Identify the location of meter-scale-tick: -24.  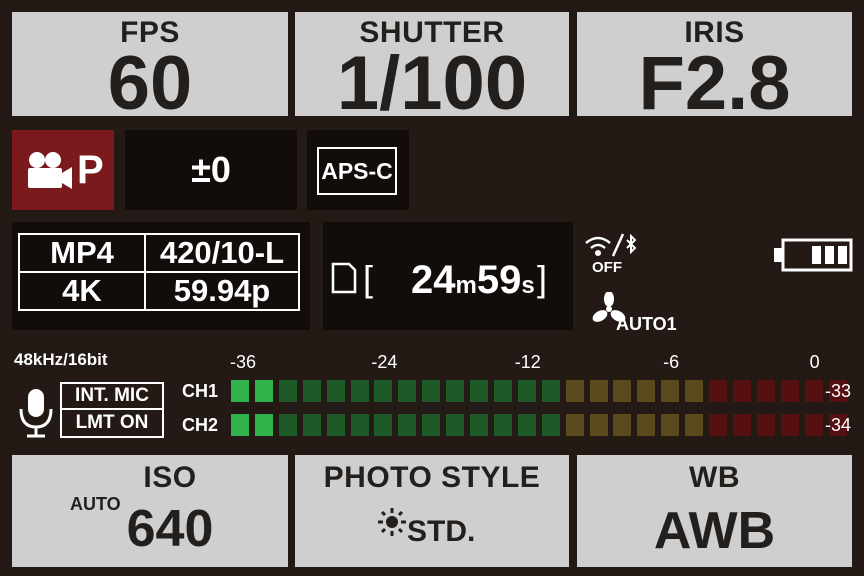
(384, 362).